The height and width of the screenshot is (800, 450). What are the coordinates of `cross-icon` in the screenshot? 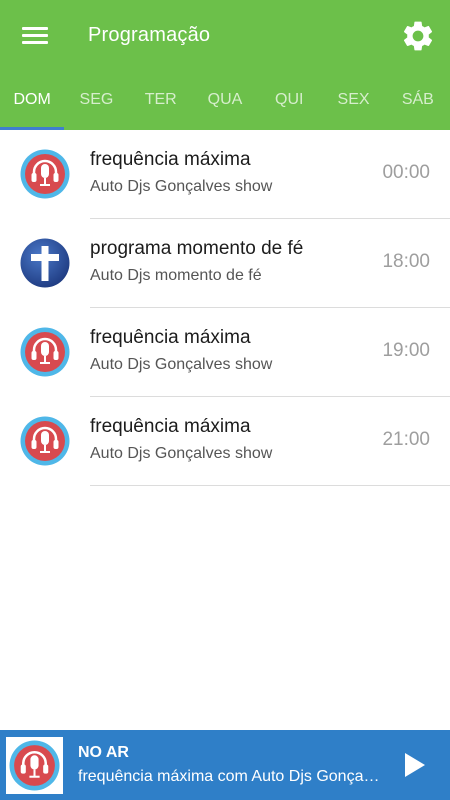 It's located at (45, 263).